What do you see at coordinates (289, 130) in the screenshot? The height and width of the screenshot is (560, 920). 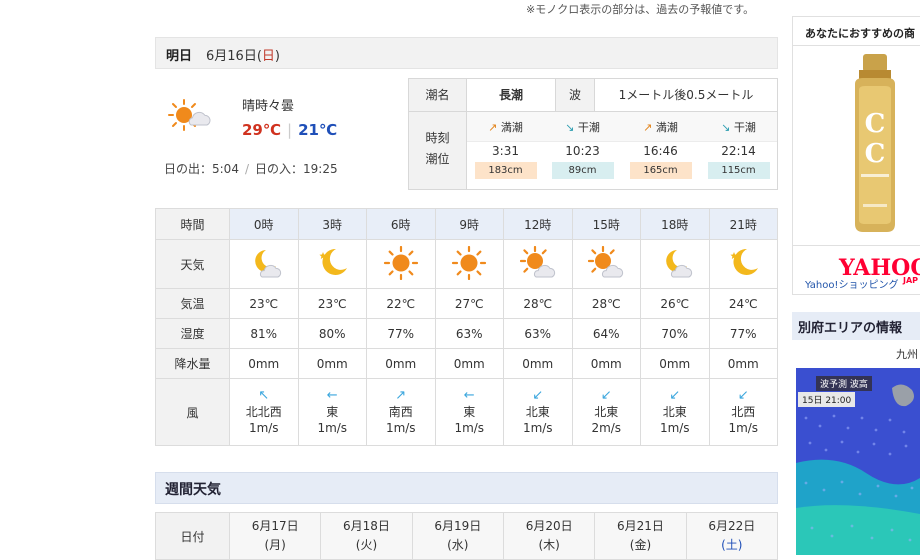 I see `temperature-summary: 29℃ | 21℃` at bounding box center [289, 130].